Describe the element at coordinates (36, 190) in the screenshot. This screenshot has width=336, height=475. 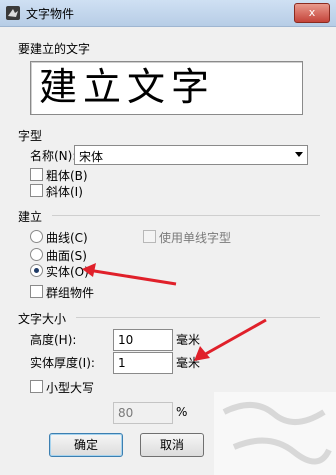
I see `italic-checkbox` at that location.